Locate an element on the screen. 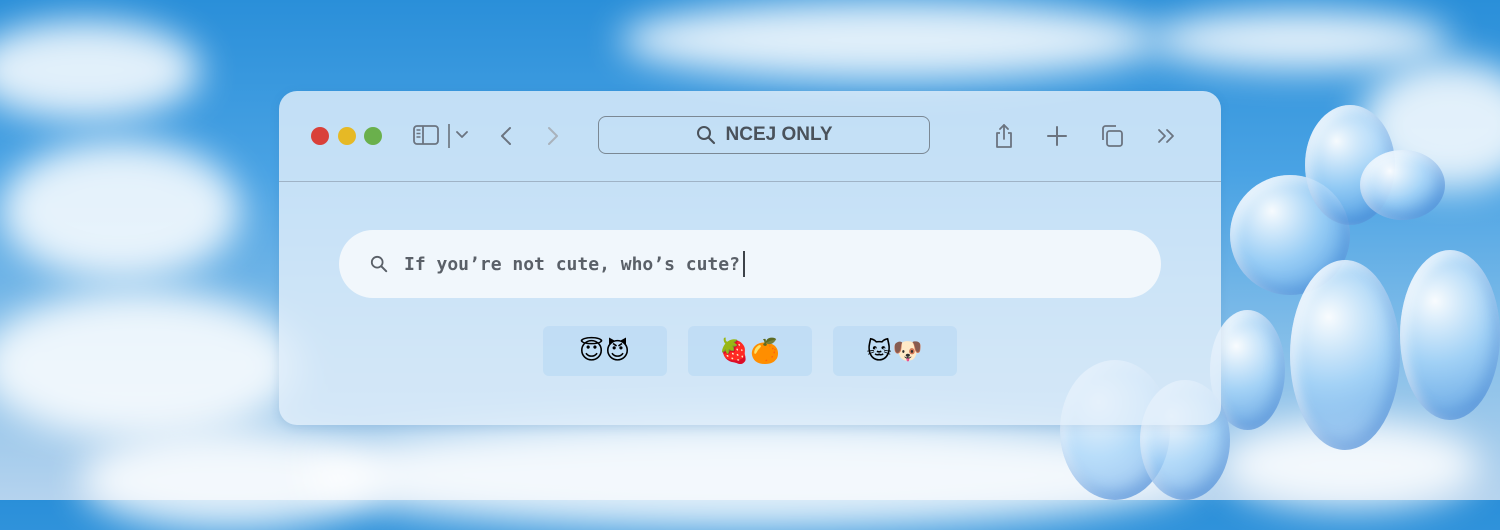 Image resolution: width=1500 pixels, height=530 pixels. sidebar-icon is located at coordinates (426, 135).